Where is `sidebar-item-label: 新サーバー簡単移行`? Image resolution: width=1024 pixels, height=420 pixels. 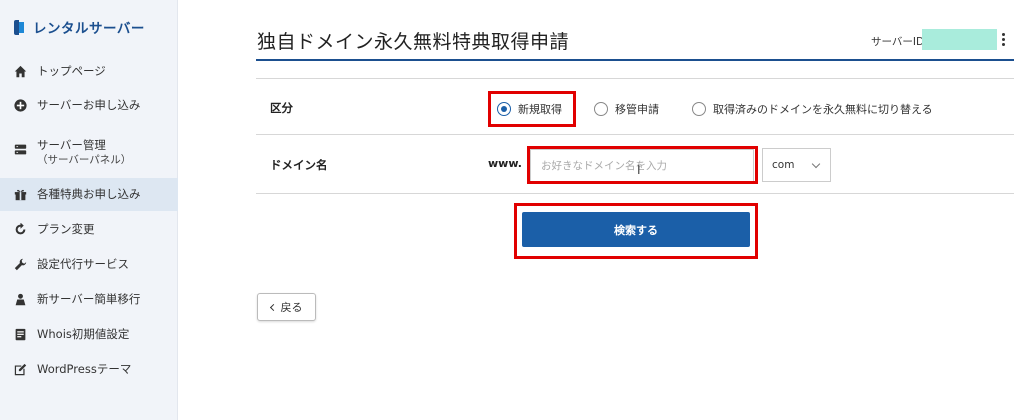
sidebar-item-label: 新サーバー簡単移行 is located at coordinates (89, 299).